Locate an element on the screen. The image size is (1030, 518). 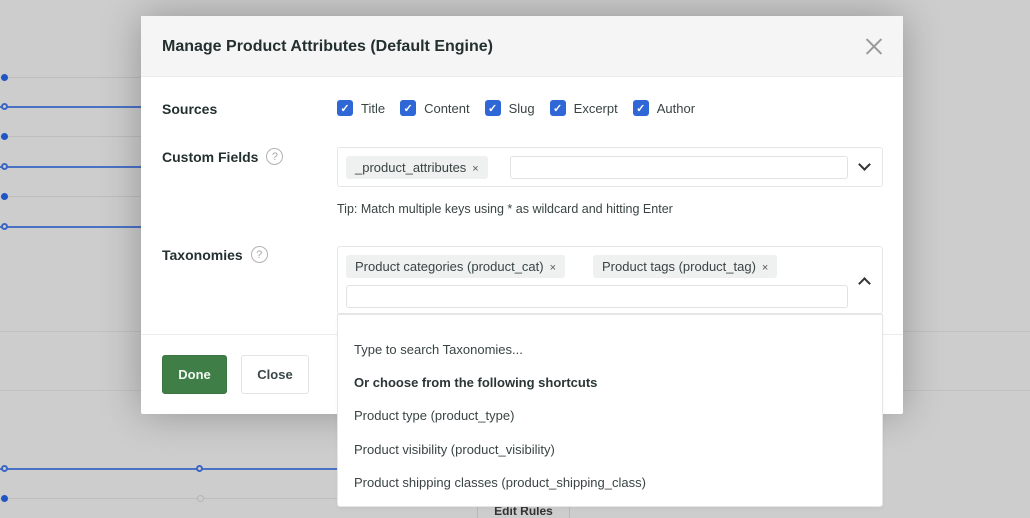
close-button: Close is located at coordinates (275, 374).